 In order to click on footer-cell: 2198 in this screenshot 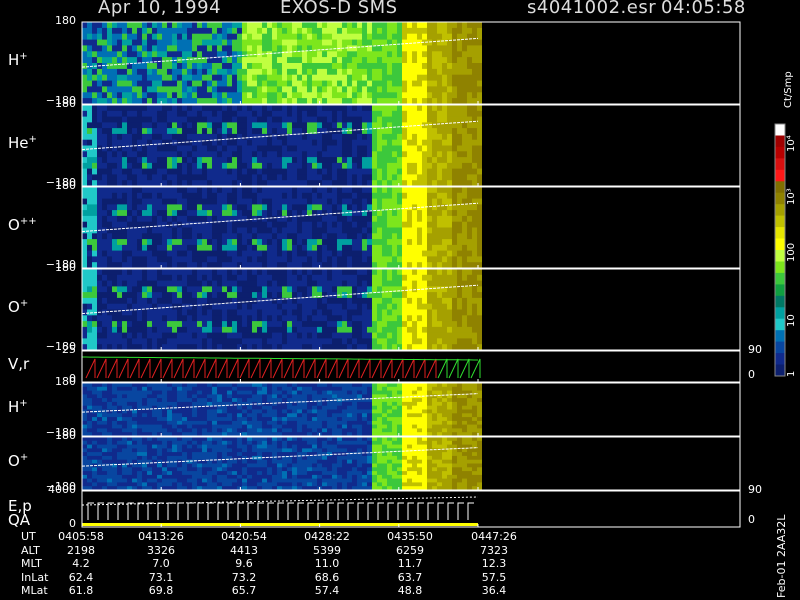, I will do `click(81, 550)`.